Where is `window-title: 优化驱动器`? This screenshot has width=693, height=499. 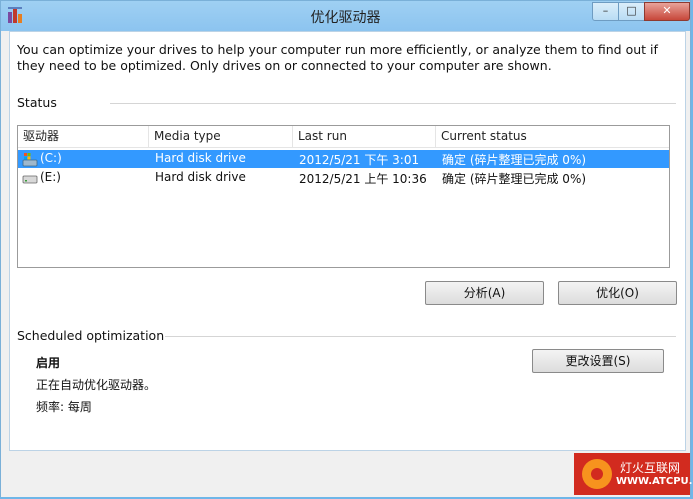
window-title: 优化驱动器 is located at coordinates (345, 18).